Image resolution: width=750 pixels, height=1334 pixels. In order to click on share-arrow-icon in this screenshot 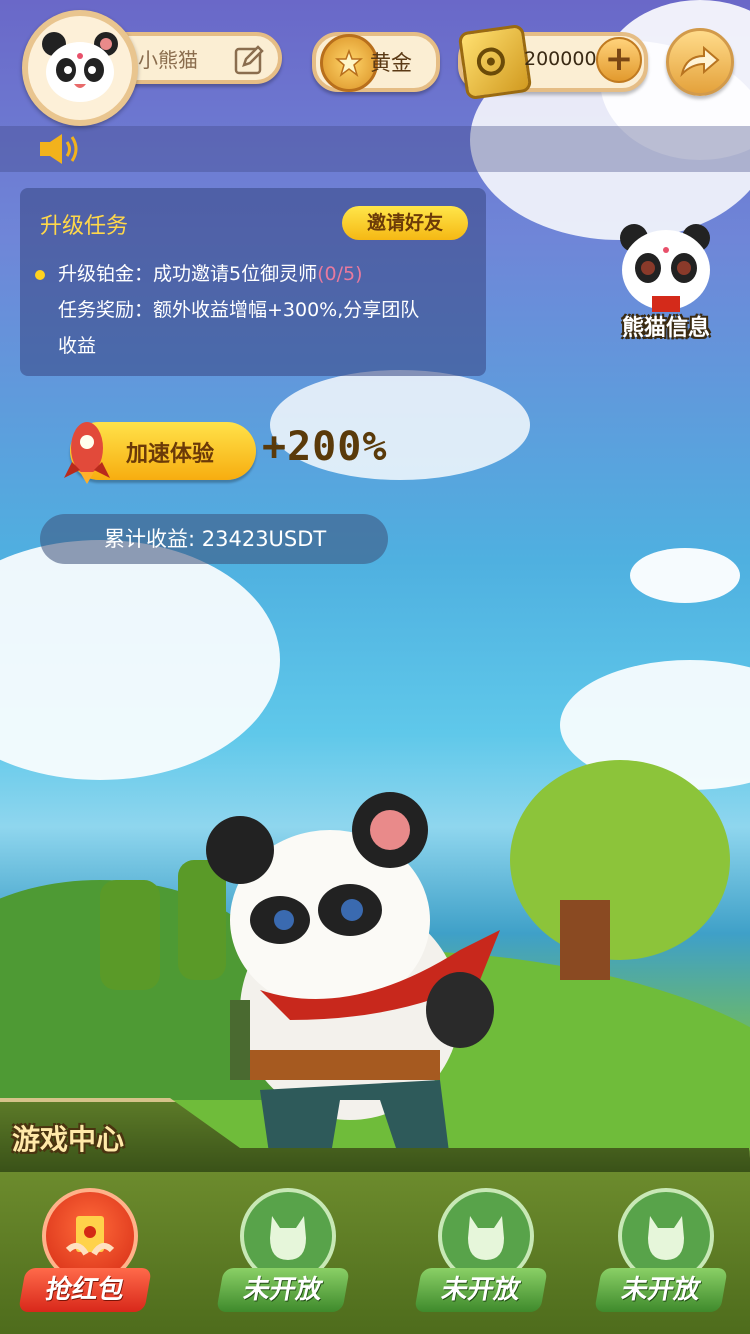, I will do `click(700, 62)`.